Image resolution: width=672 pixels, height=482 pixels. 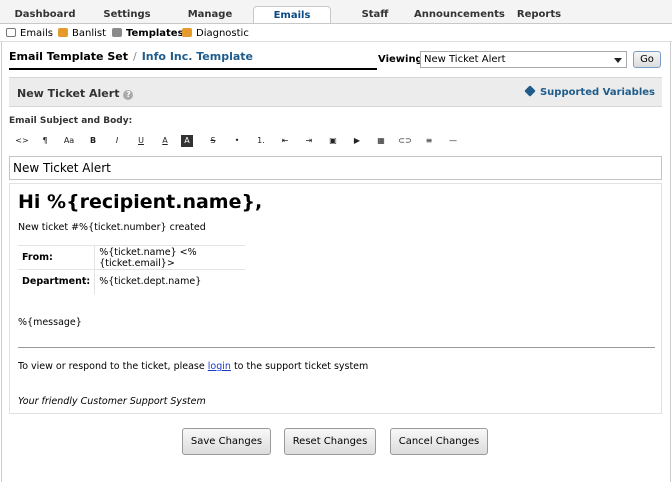 What do you see at coordinates (193, 69) in the screenshot?
I see `title-underline` at bounding box center [193, 69].